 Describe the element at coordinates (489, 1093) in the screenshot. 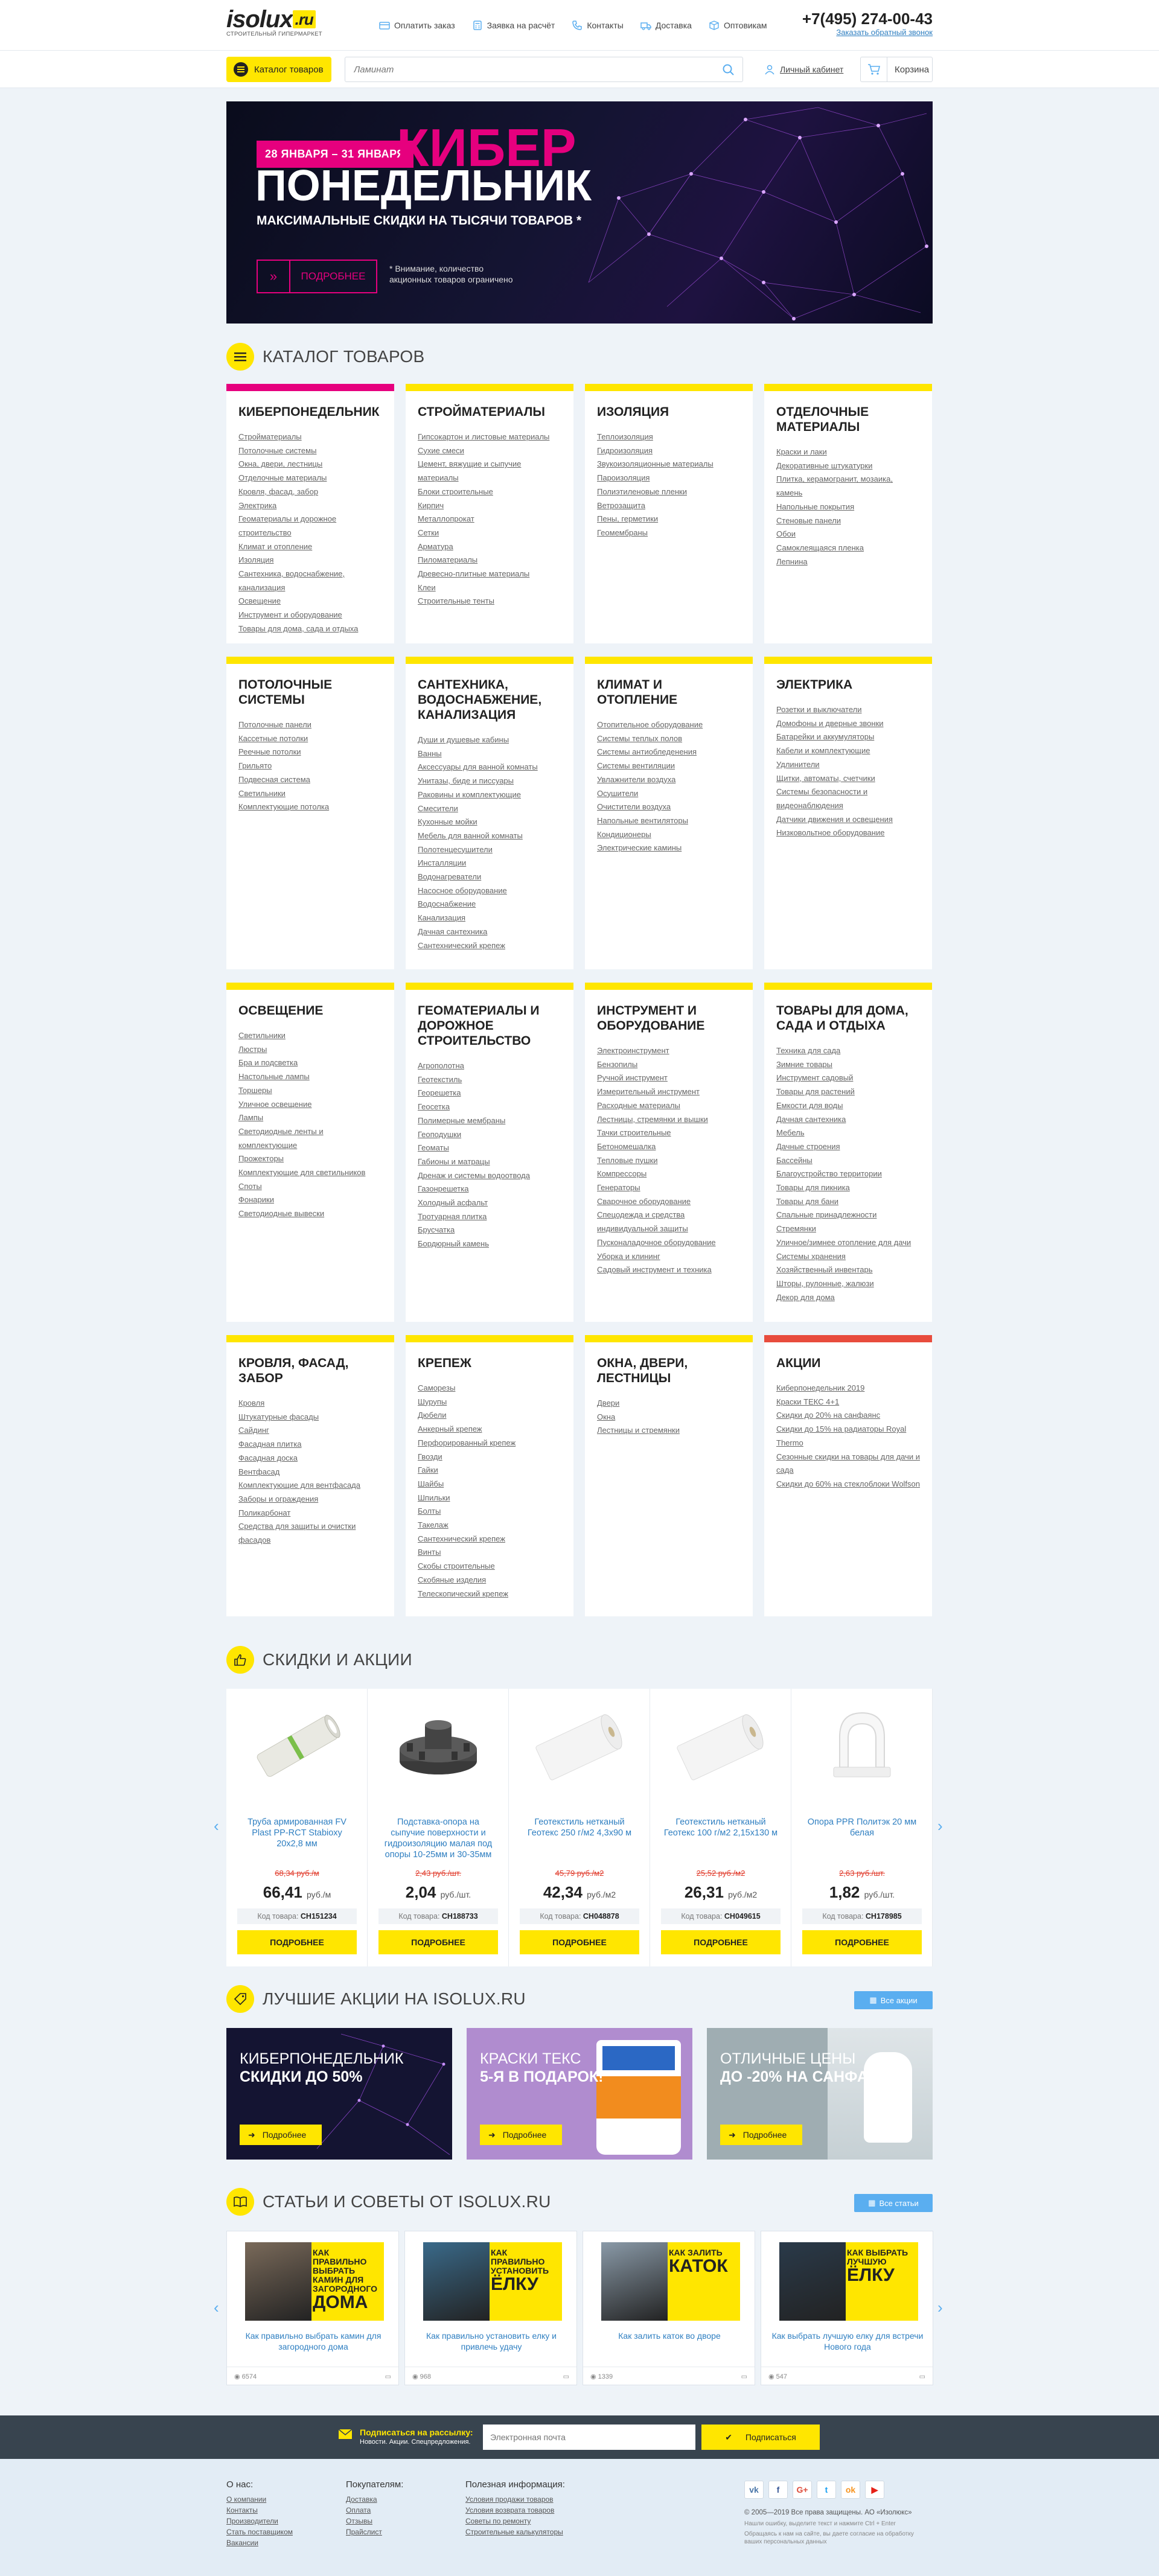

I see `catalog-link: Георешетка` at that location.